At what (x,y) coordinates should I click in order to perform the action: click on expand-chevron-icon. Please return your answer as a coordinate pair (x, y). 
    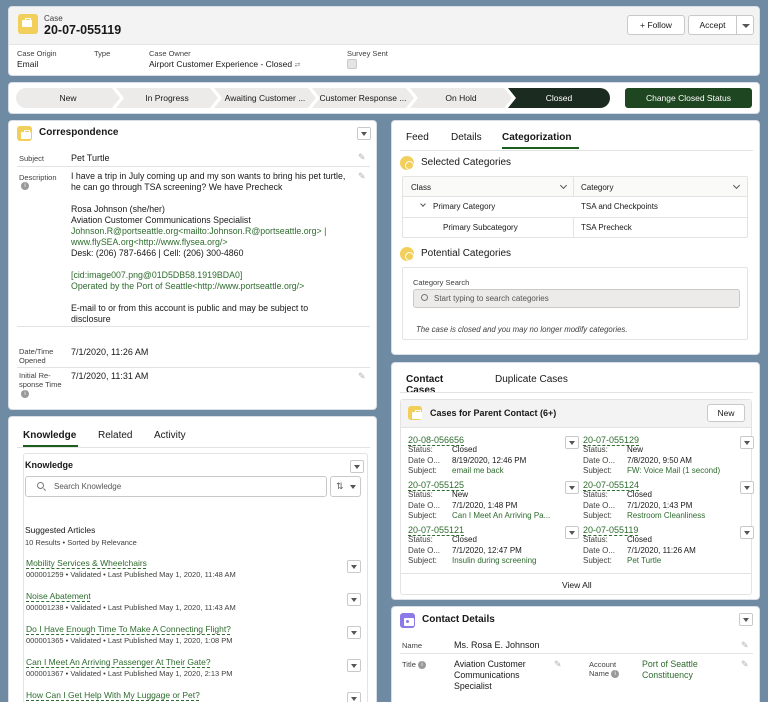
    Looking at the image, I should click on (423, 204).